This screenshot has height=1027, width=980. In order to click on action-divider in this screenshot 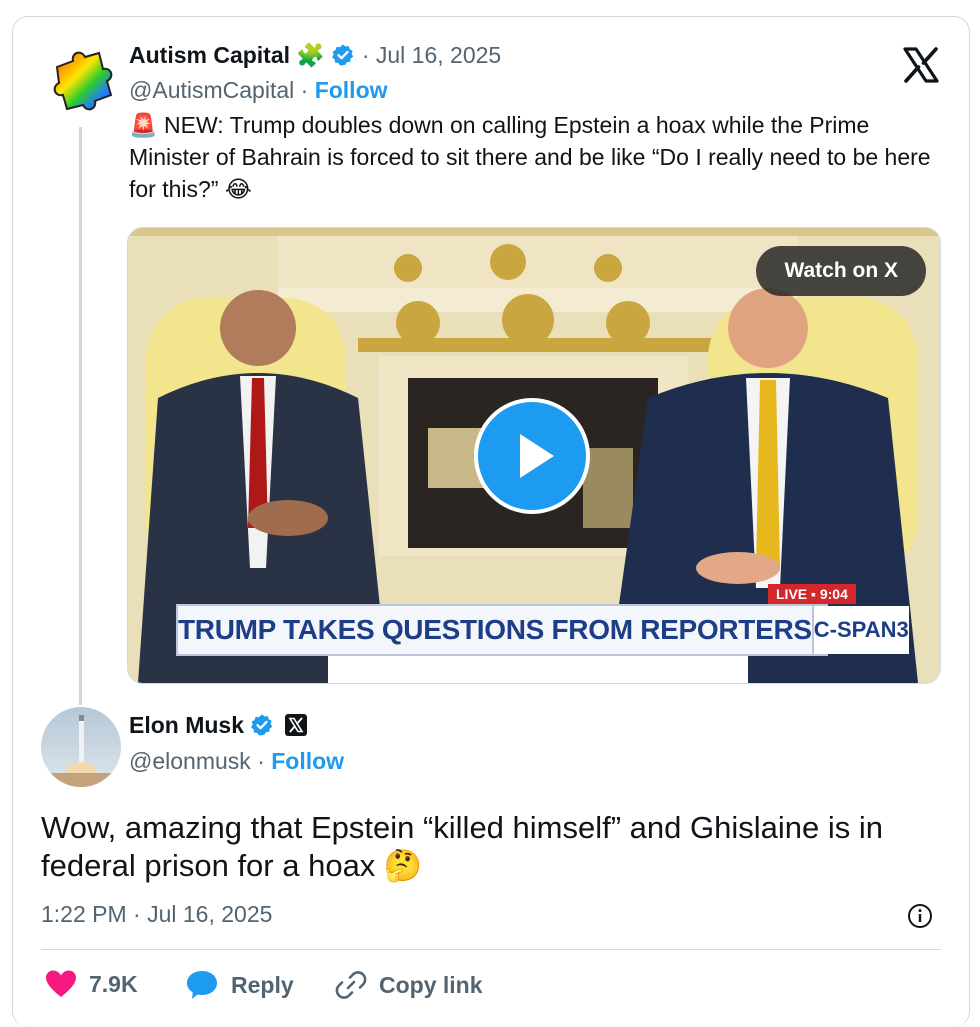, I will do `click(491, 949)`.